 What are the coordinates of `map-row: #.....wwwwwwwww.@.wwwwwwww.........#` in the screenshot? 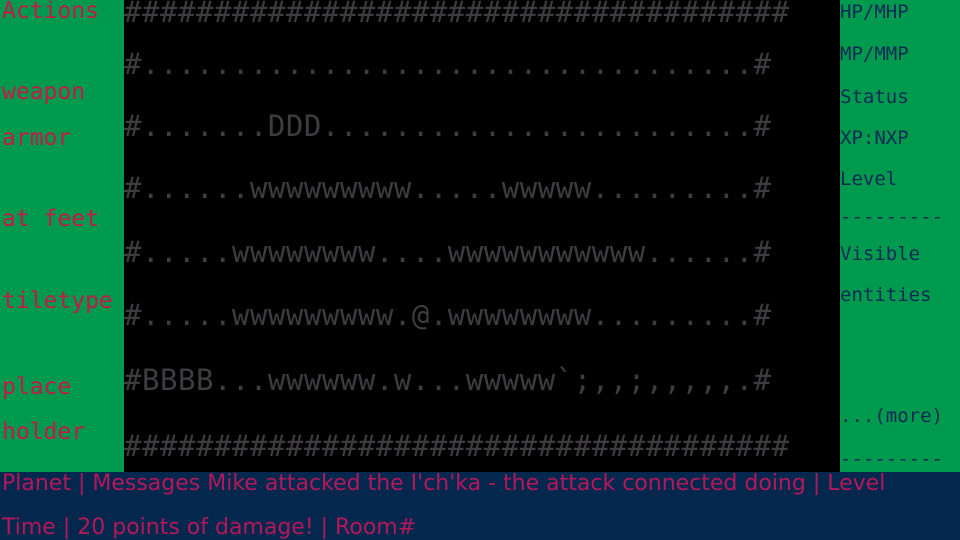 It's located at (448, 315).